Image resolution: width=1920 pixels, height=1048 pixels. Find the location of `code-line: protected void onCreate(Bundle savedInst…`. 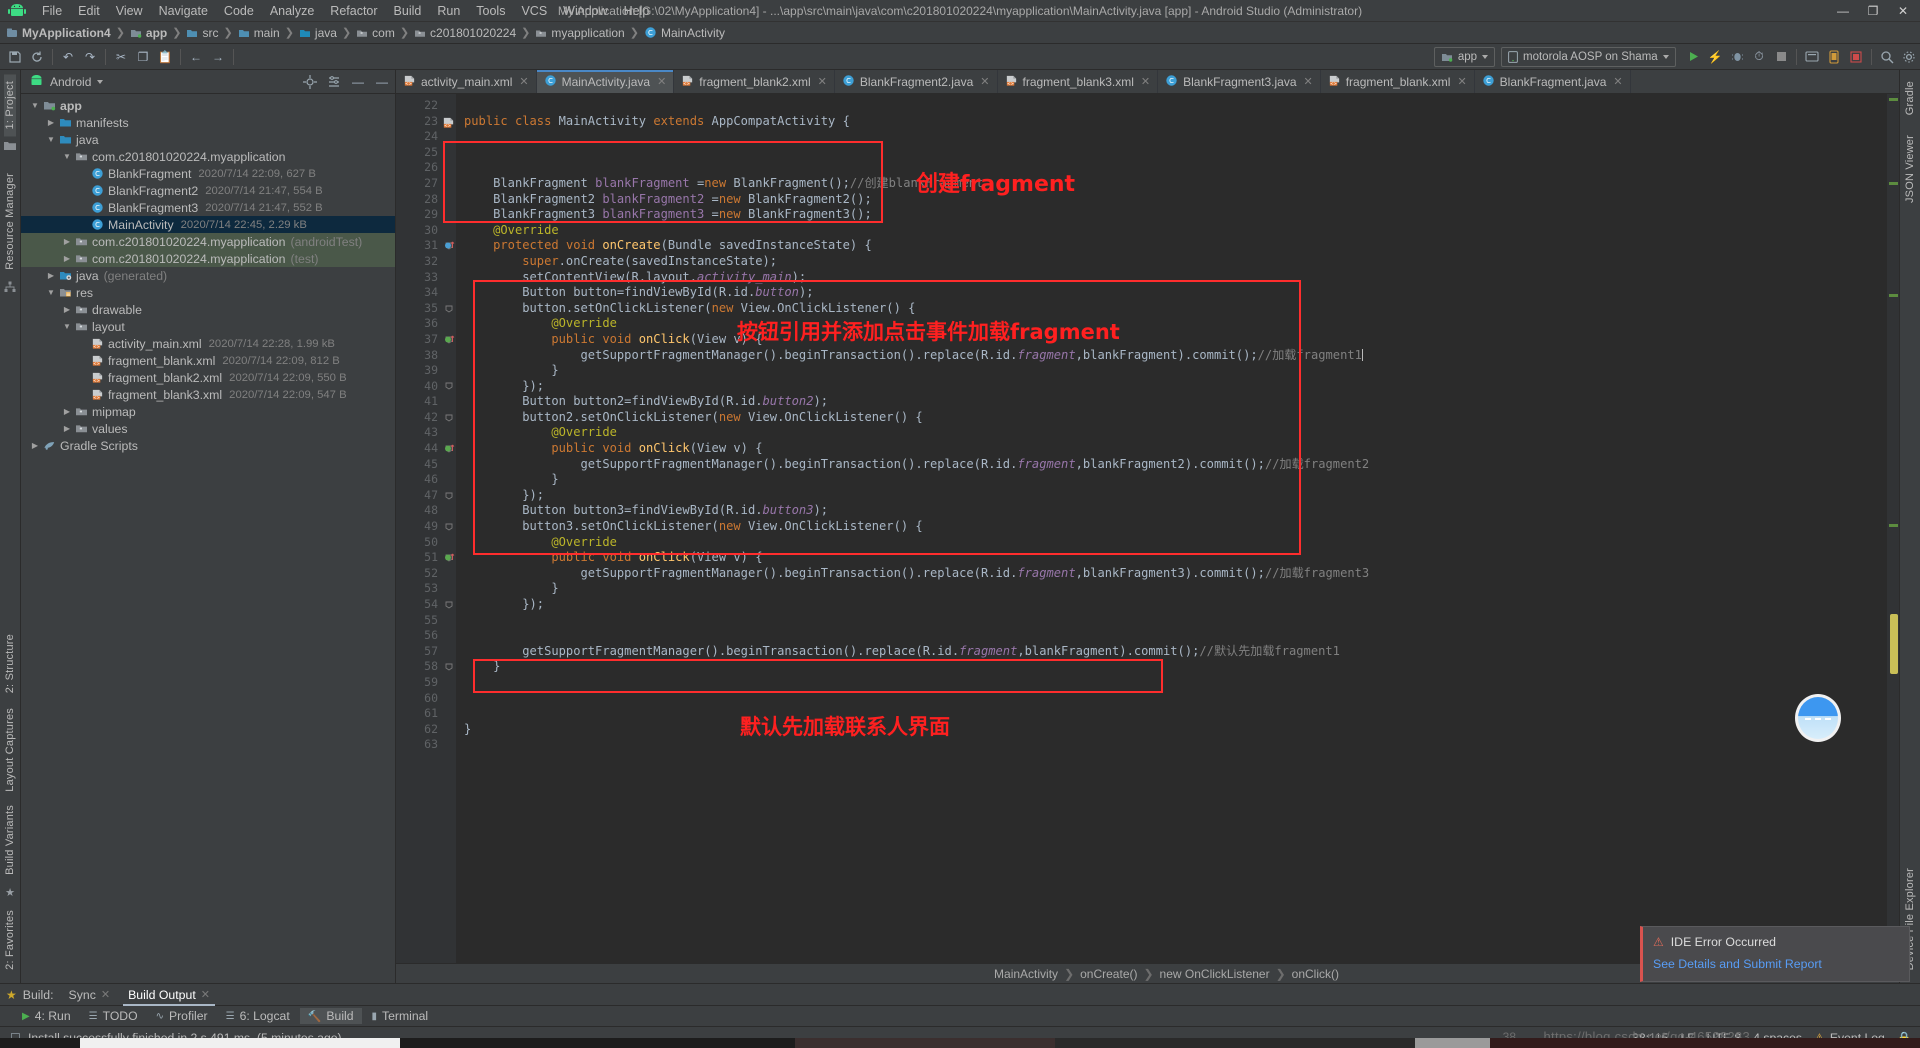

code-line: protected void onCreate(Bundle savedInst… is located at coordinates (1175, 246).